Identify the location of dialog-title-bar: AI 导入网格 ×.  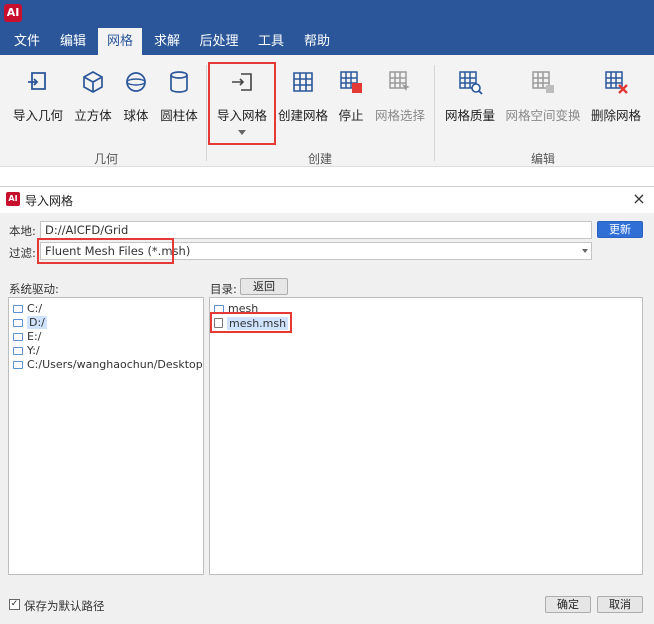
(327, 200).